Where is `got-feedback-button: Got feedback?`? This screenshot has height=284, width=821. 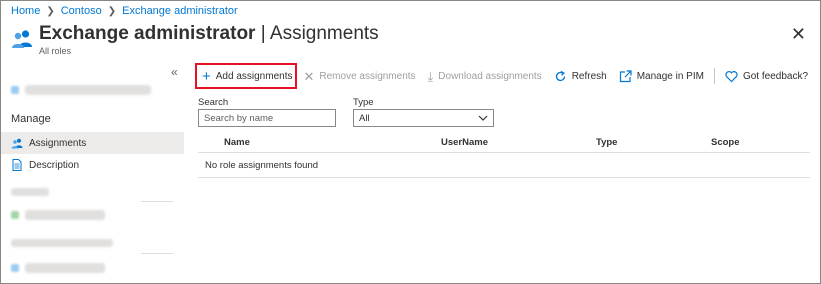
got-feedback-button: Got feedback? is located at coordinates (766, 76).